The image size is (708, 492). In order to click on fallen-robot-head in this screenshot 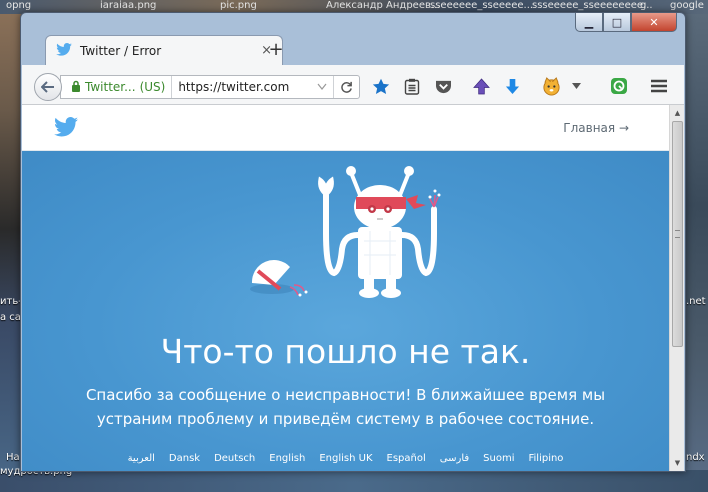, I will do `click(279, 278)`.